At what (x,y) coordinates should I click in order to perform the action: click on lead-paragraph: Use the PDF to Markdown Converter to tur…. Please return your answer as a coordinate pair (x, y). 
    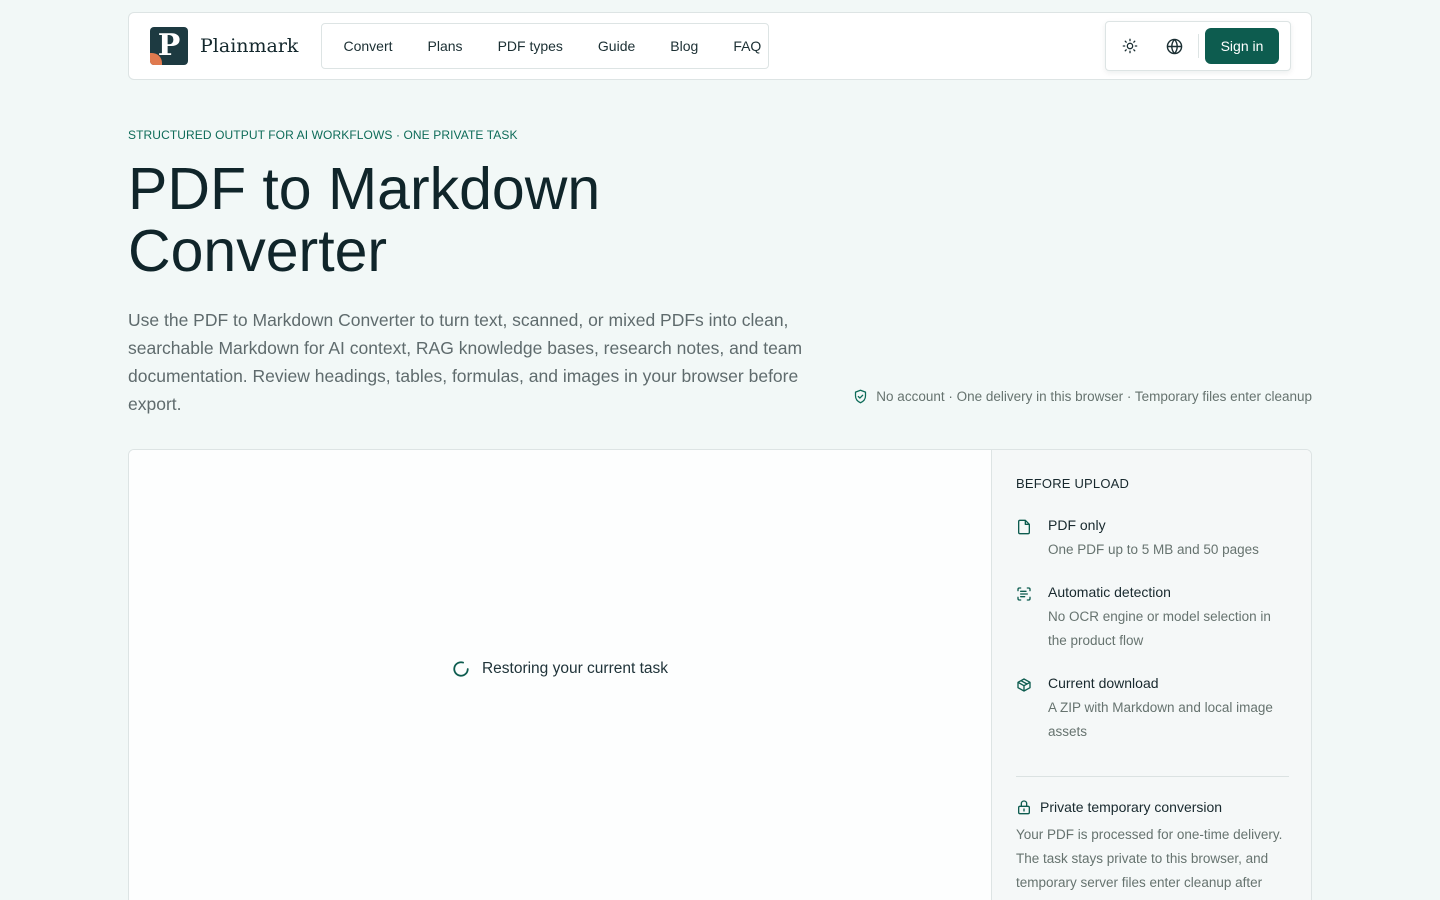
    Looking at the image, I should click on (465, 362).